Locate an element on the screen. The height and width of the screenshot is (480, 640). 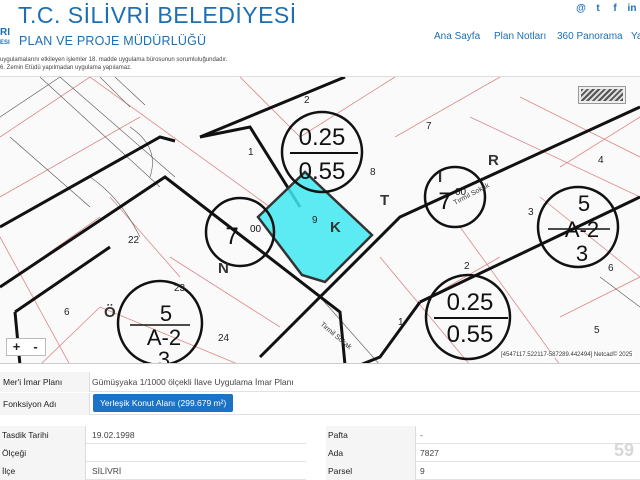
page-number: 59 is located at coordinates (624, 450).